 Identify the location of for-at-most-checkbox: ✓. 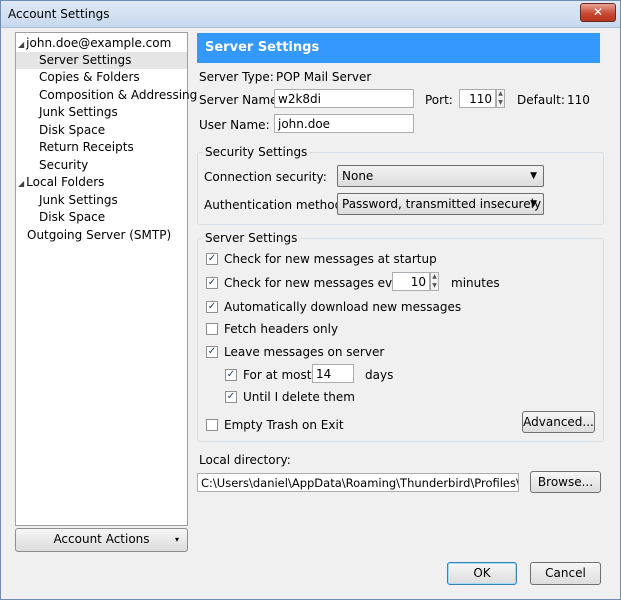
(231, 375).